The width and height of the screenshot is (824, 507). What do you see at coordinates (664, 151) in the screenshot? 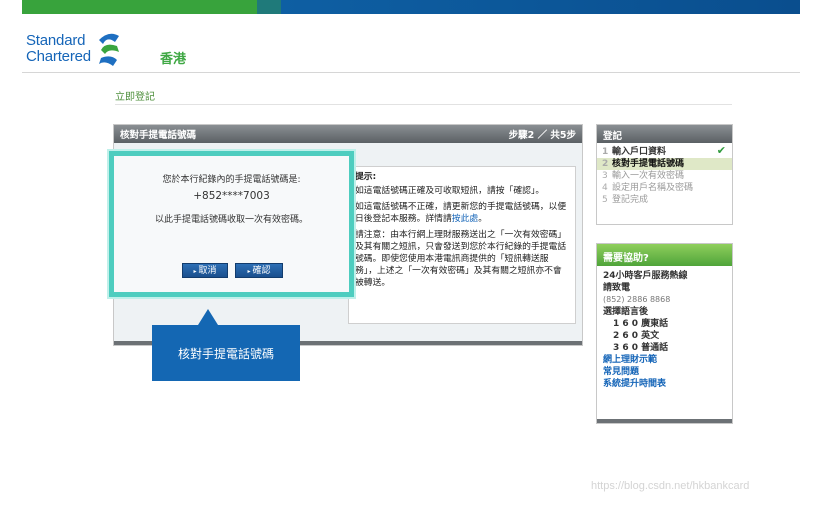
I see `step-item: 1 輸入戶口資料 ✔` at bounding box center [664, 151].